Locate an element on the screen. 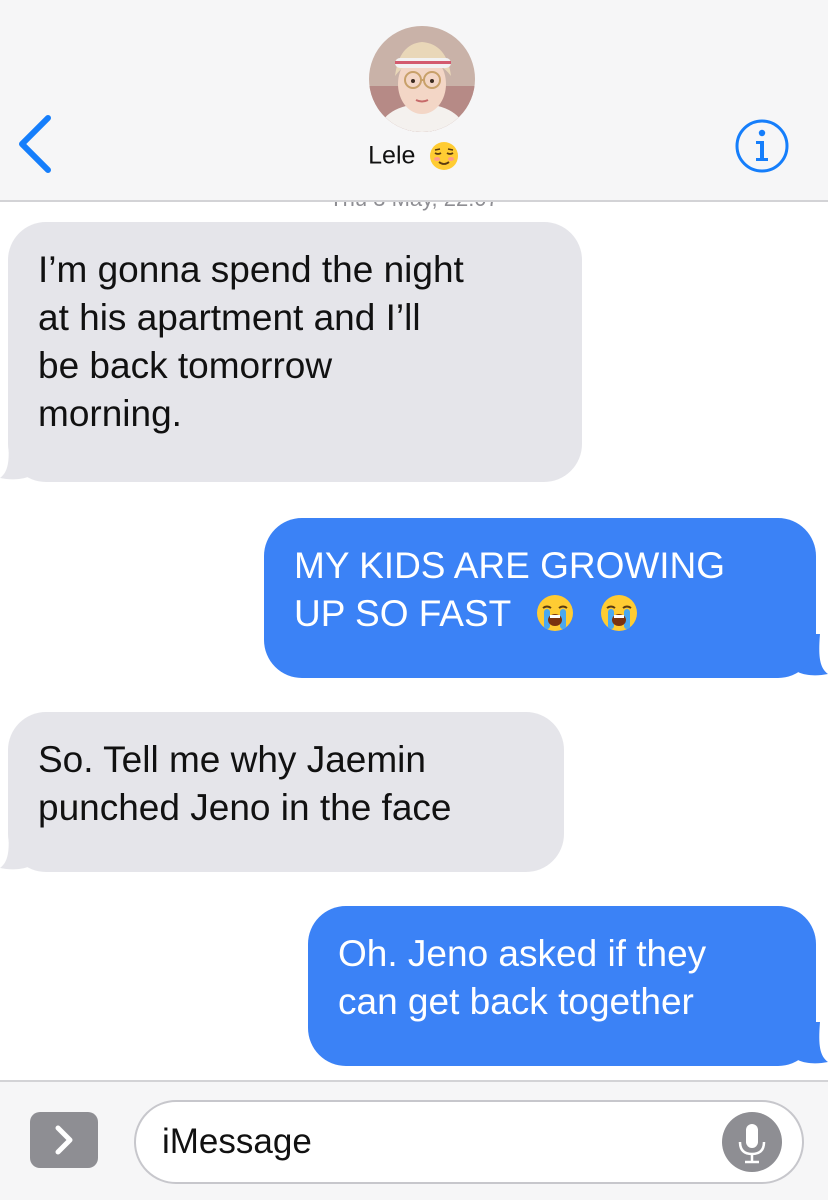 The height and width of the screenshot is (1200, 828). chevron-right-icon is located at coordinates (64, 1140).